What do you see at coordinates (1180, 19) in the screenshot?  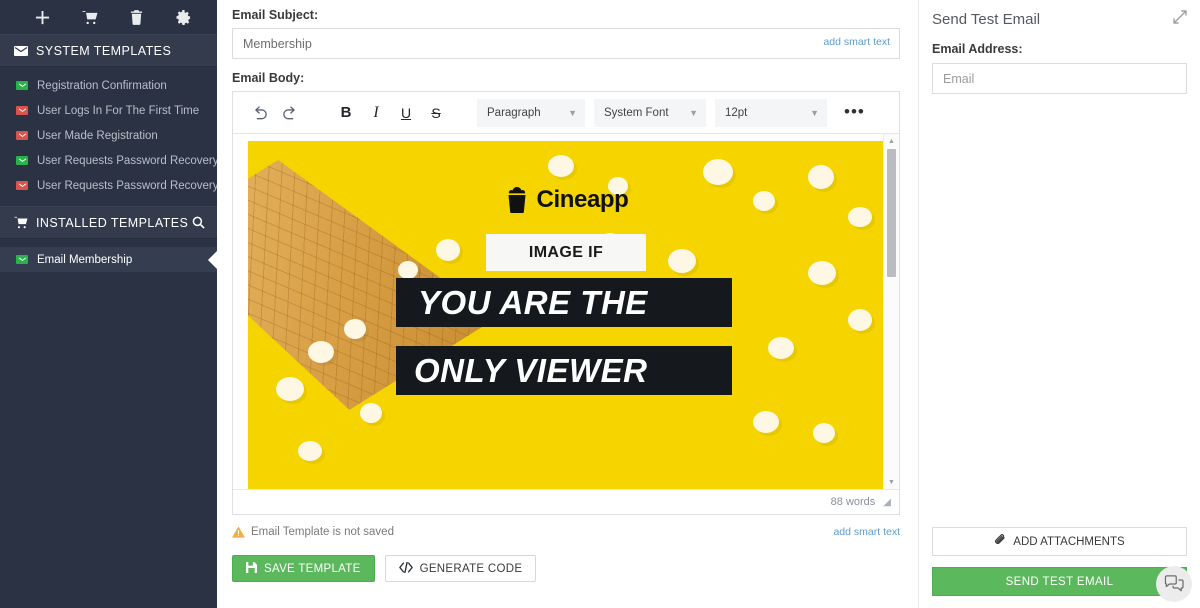 I see `expand-collapse-icon` at bounding box center [1180, 19].